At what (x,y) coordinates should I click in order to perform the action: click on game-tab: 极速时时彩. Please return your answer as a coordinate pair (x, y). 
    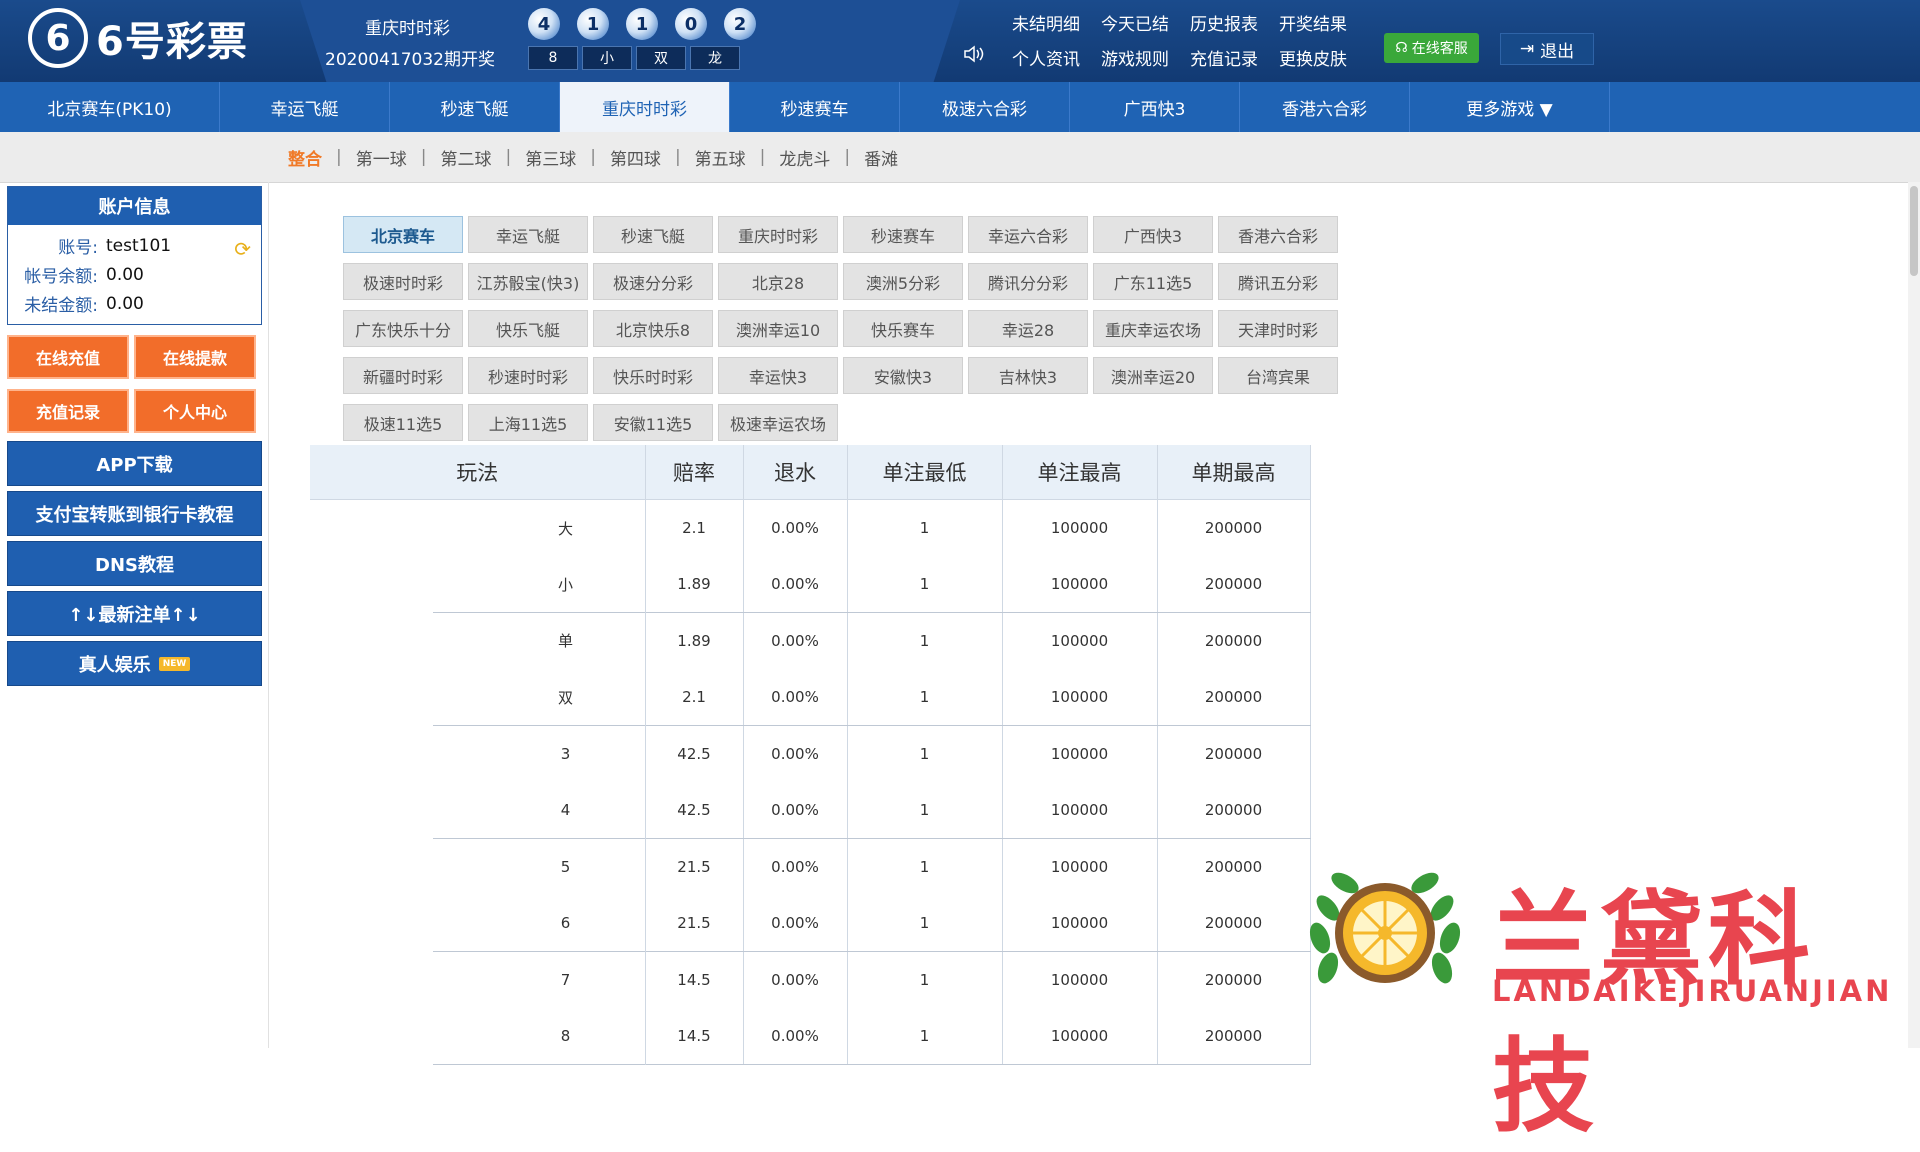
    Looking at the image, I should click on (403, 281).